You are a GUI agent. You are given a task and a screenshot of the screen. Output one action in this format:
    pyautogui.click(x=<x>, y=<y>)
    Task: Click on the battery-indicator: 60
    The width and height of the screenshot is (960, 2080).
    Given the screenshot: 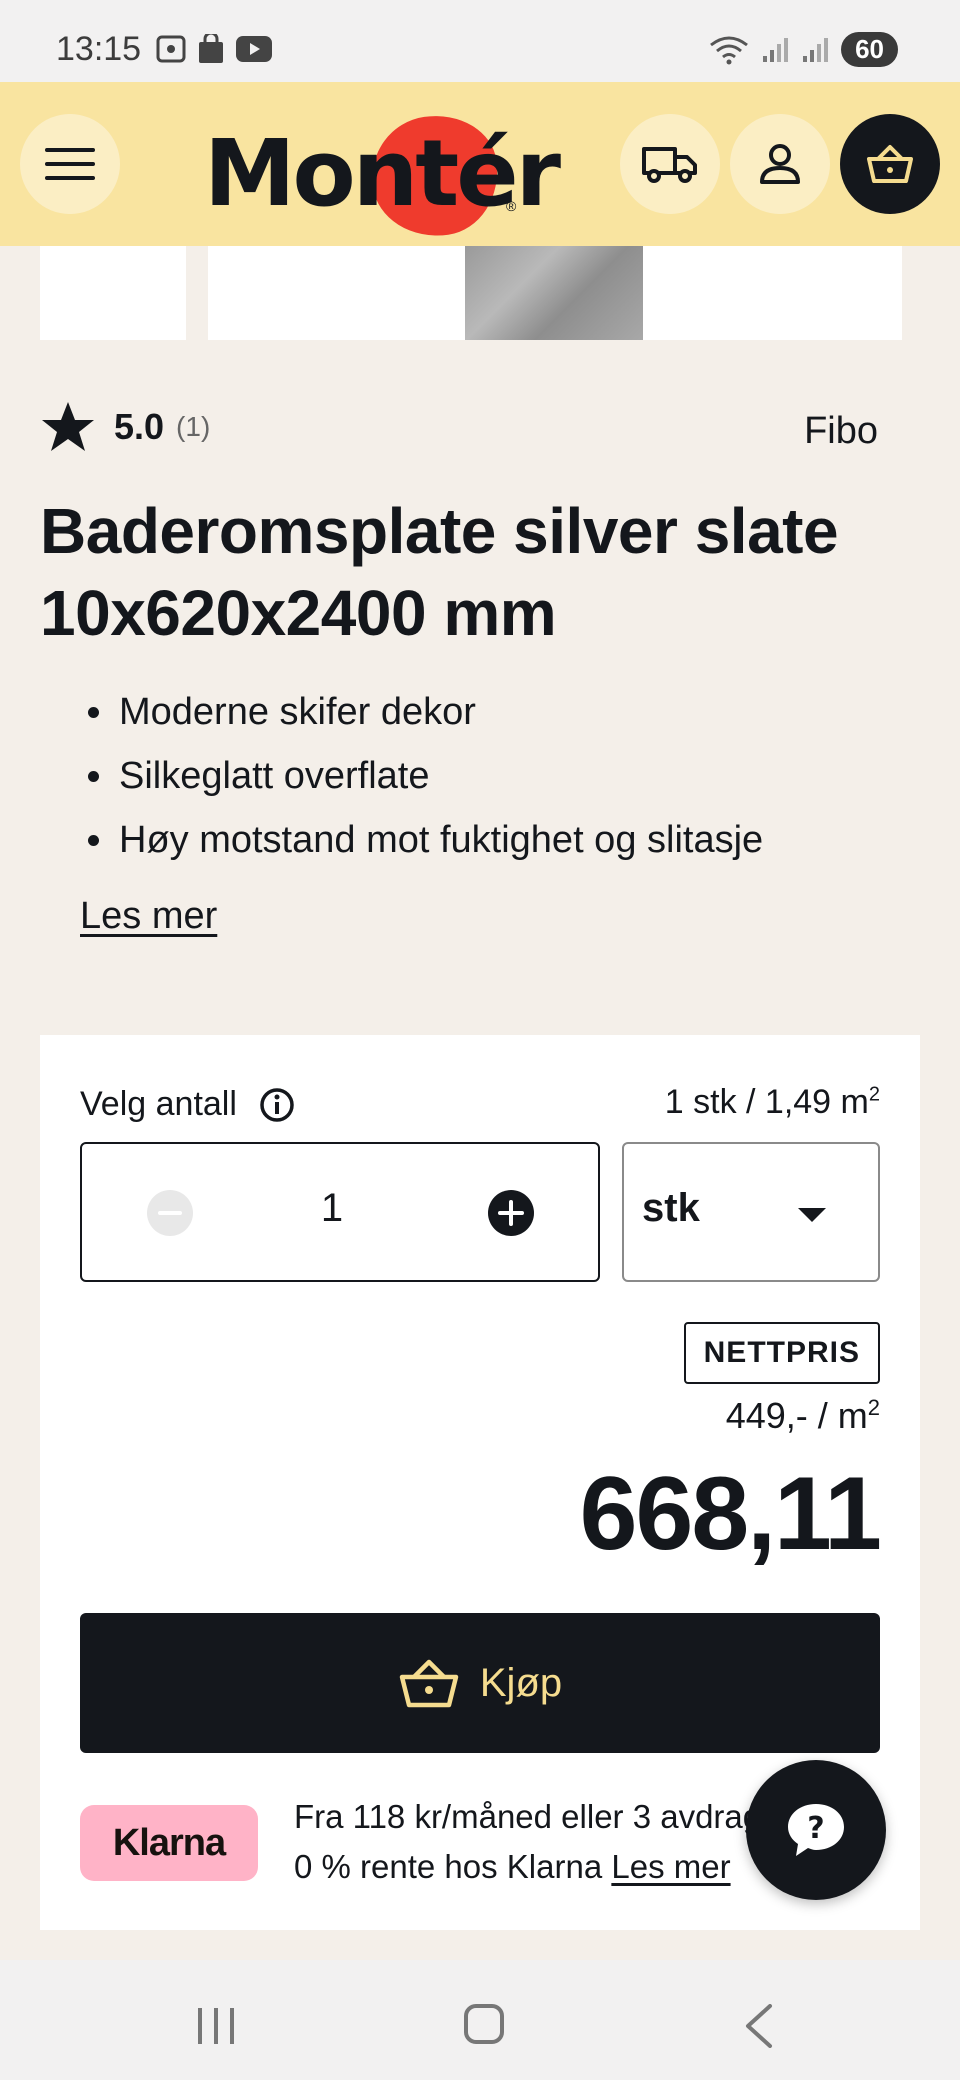 What is the action you would take?
    pyautogui.click(x=869, y=49)
    